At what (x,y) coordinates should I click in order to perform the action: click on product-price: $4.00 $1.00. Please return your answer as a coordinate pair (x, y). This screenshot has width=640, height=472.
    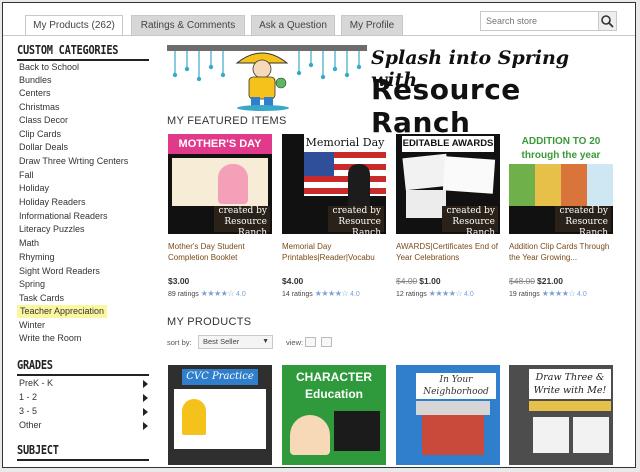
    Looking at the image, I should click on (418, 281).